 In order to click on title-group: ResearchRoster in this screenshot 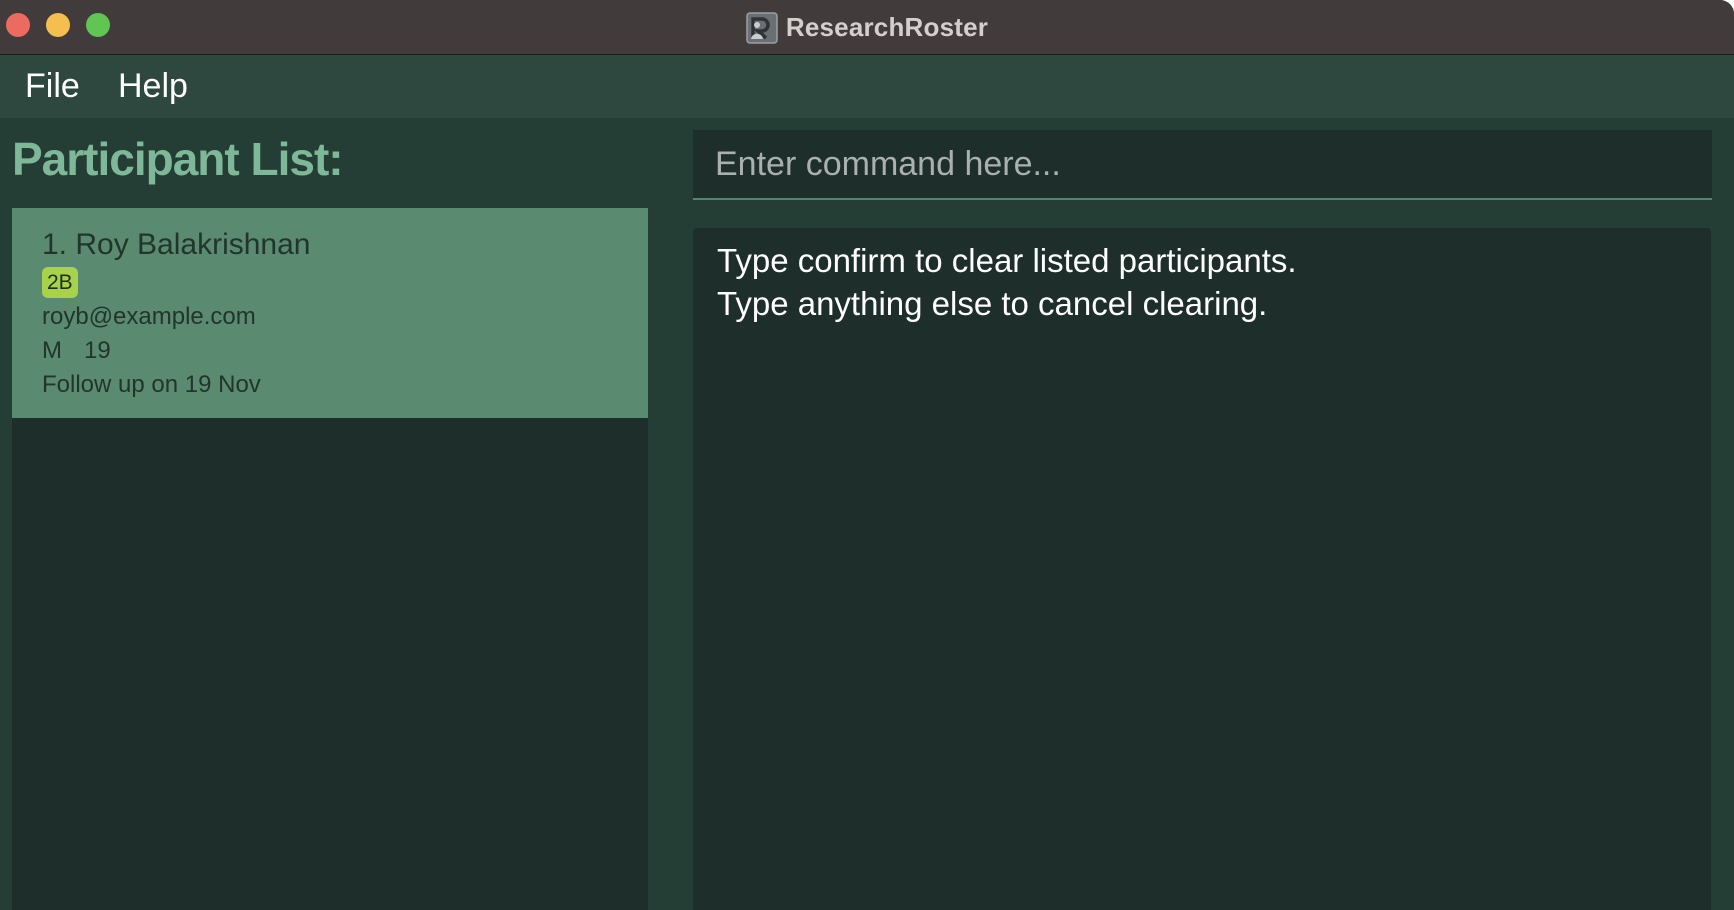, I will do `click(867, 27)`.